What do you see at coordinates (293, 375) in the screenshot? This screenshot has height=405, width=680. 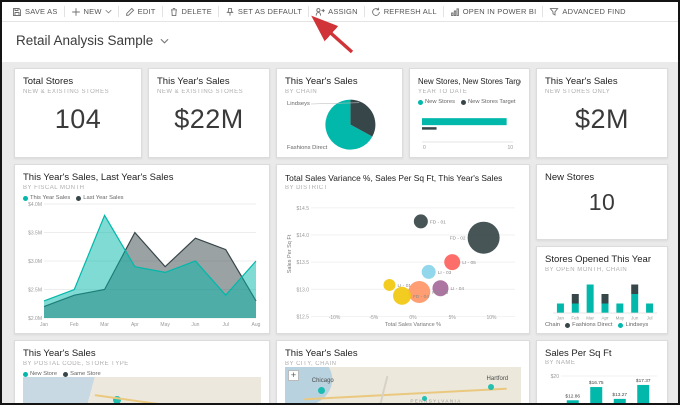 I see `zoom-in-button: +` at bounding box center [293, 375].